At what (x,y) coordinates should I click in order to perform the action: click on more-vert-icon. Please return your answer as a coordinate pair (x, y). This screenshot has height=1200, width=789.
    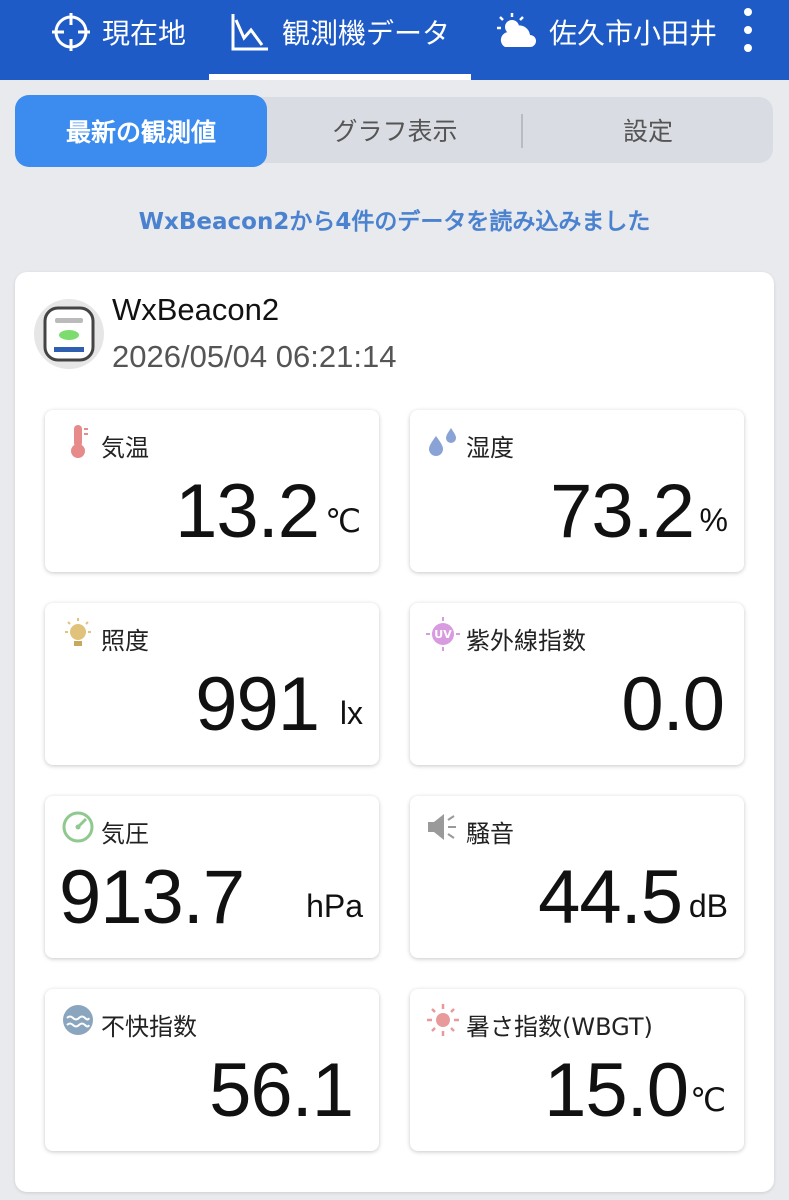
    Looking at the image, I should click on (748, 30).